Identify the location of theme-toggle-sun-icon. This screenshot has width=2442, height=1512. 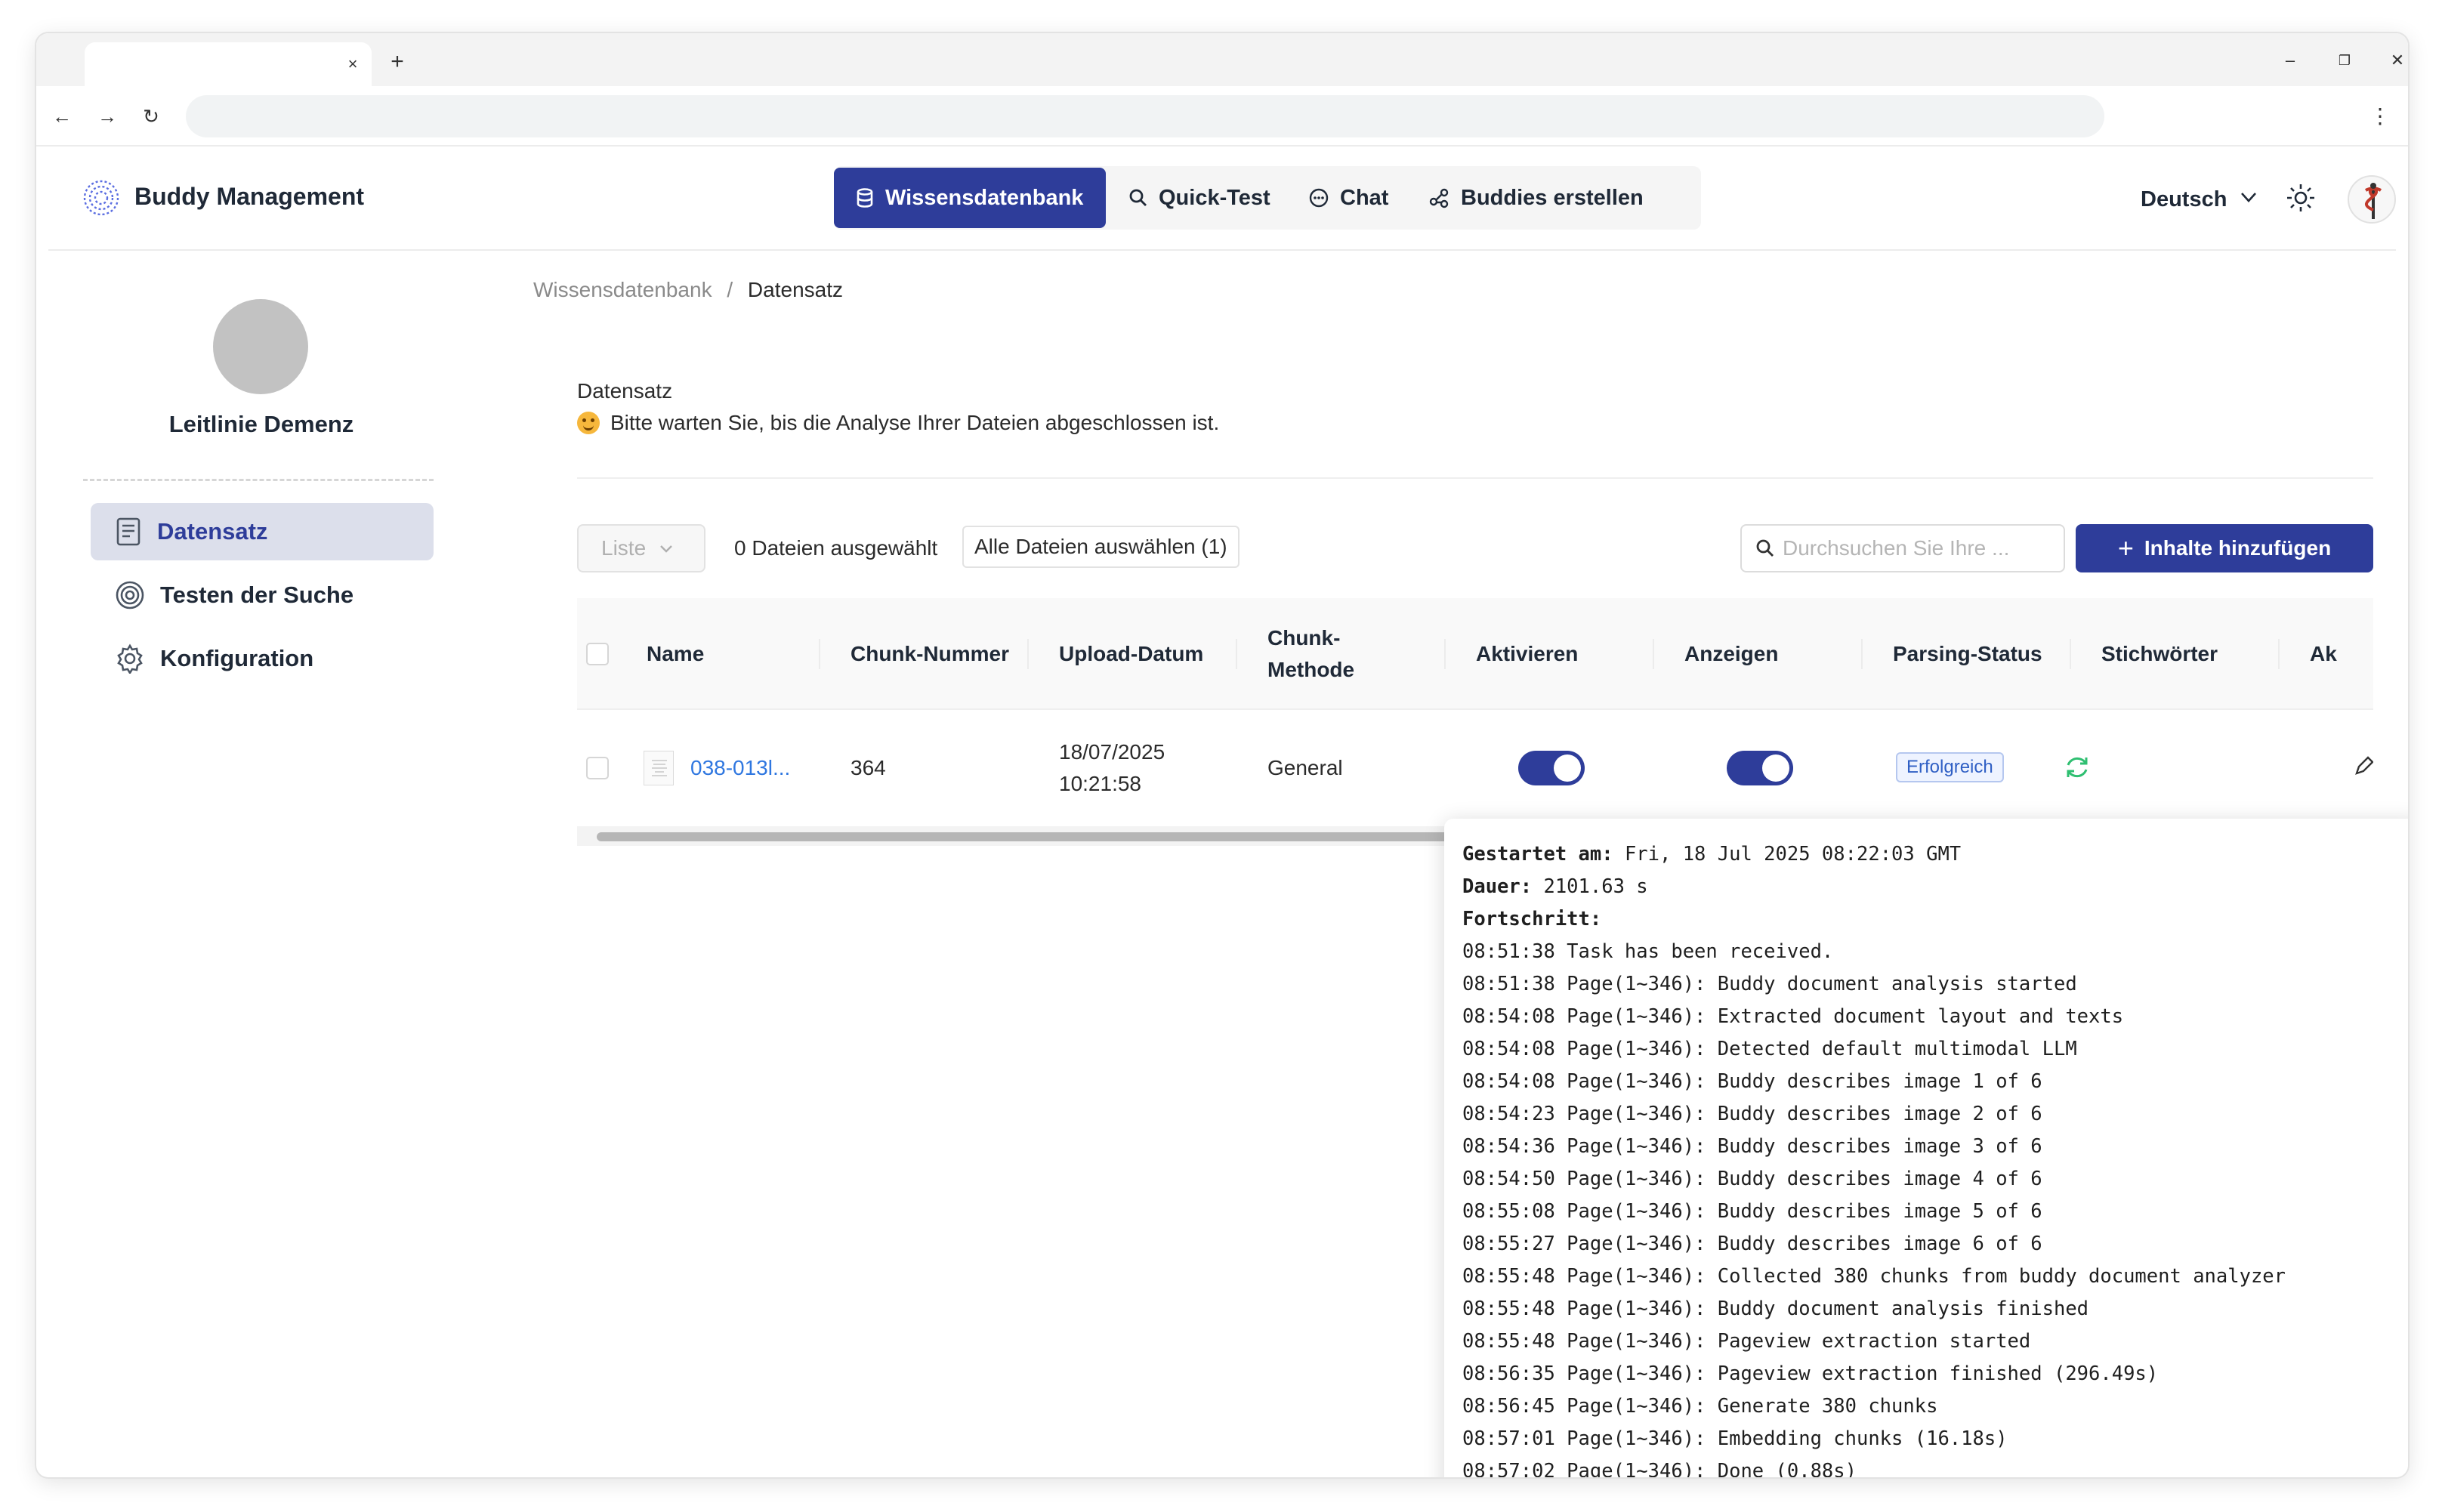
(2300, 198).